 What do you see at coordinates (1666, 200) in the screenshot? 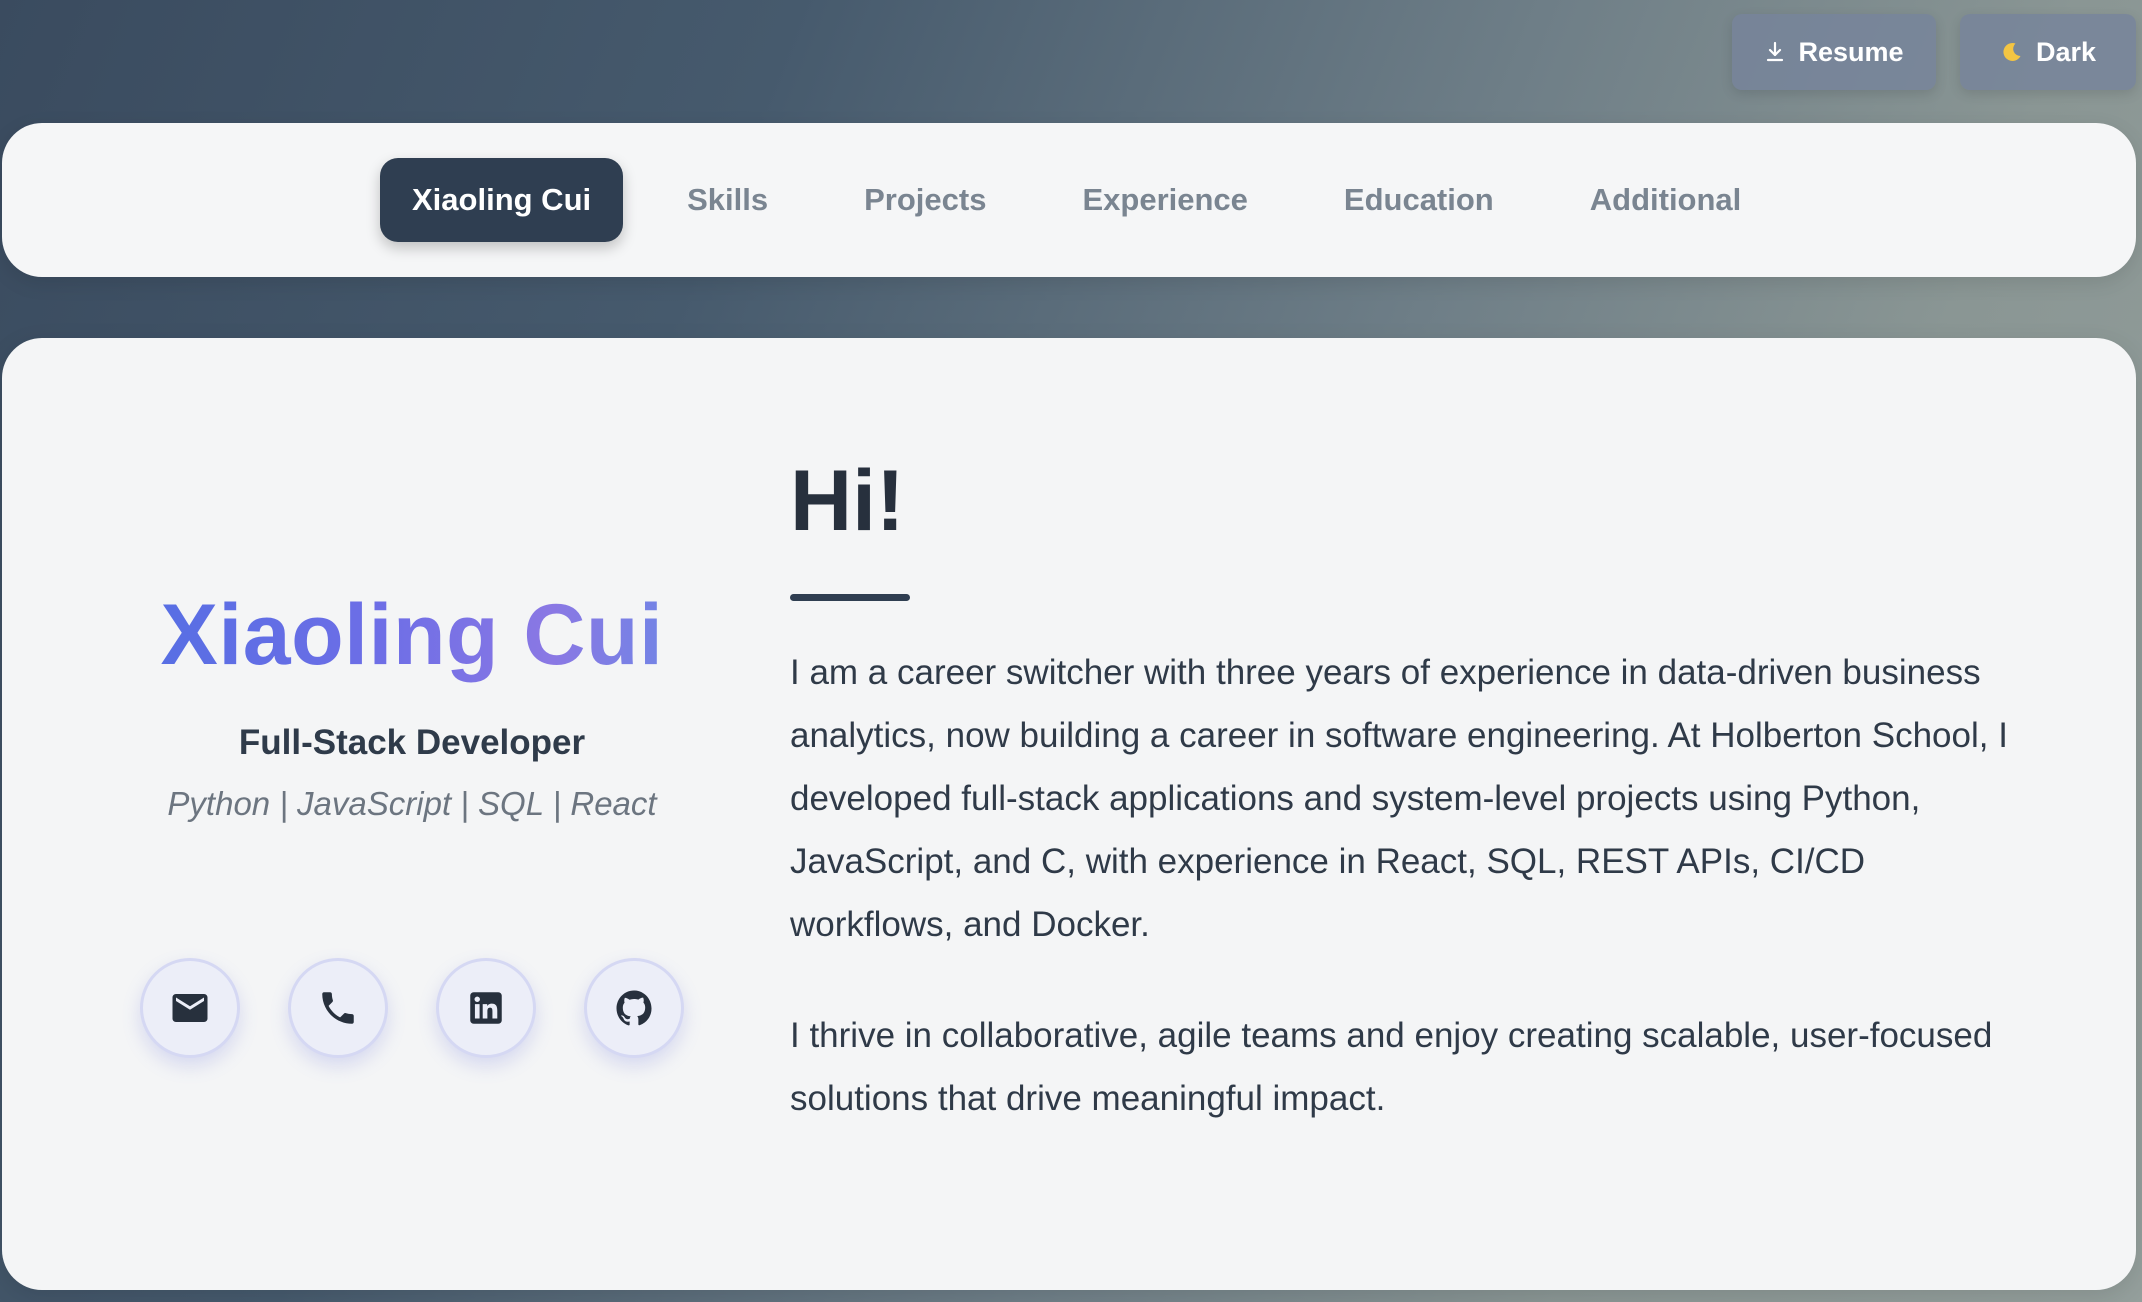
I see `tab-additional: Additional` at bounding box center [1666, 200].